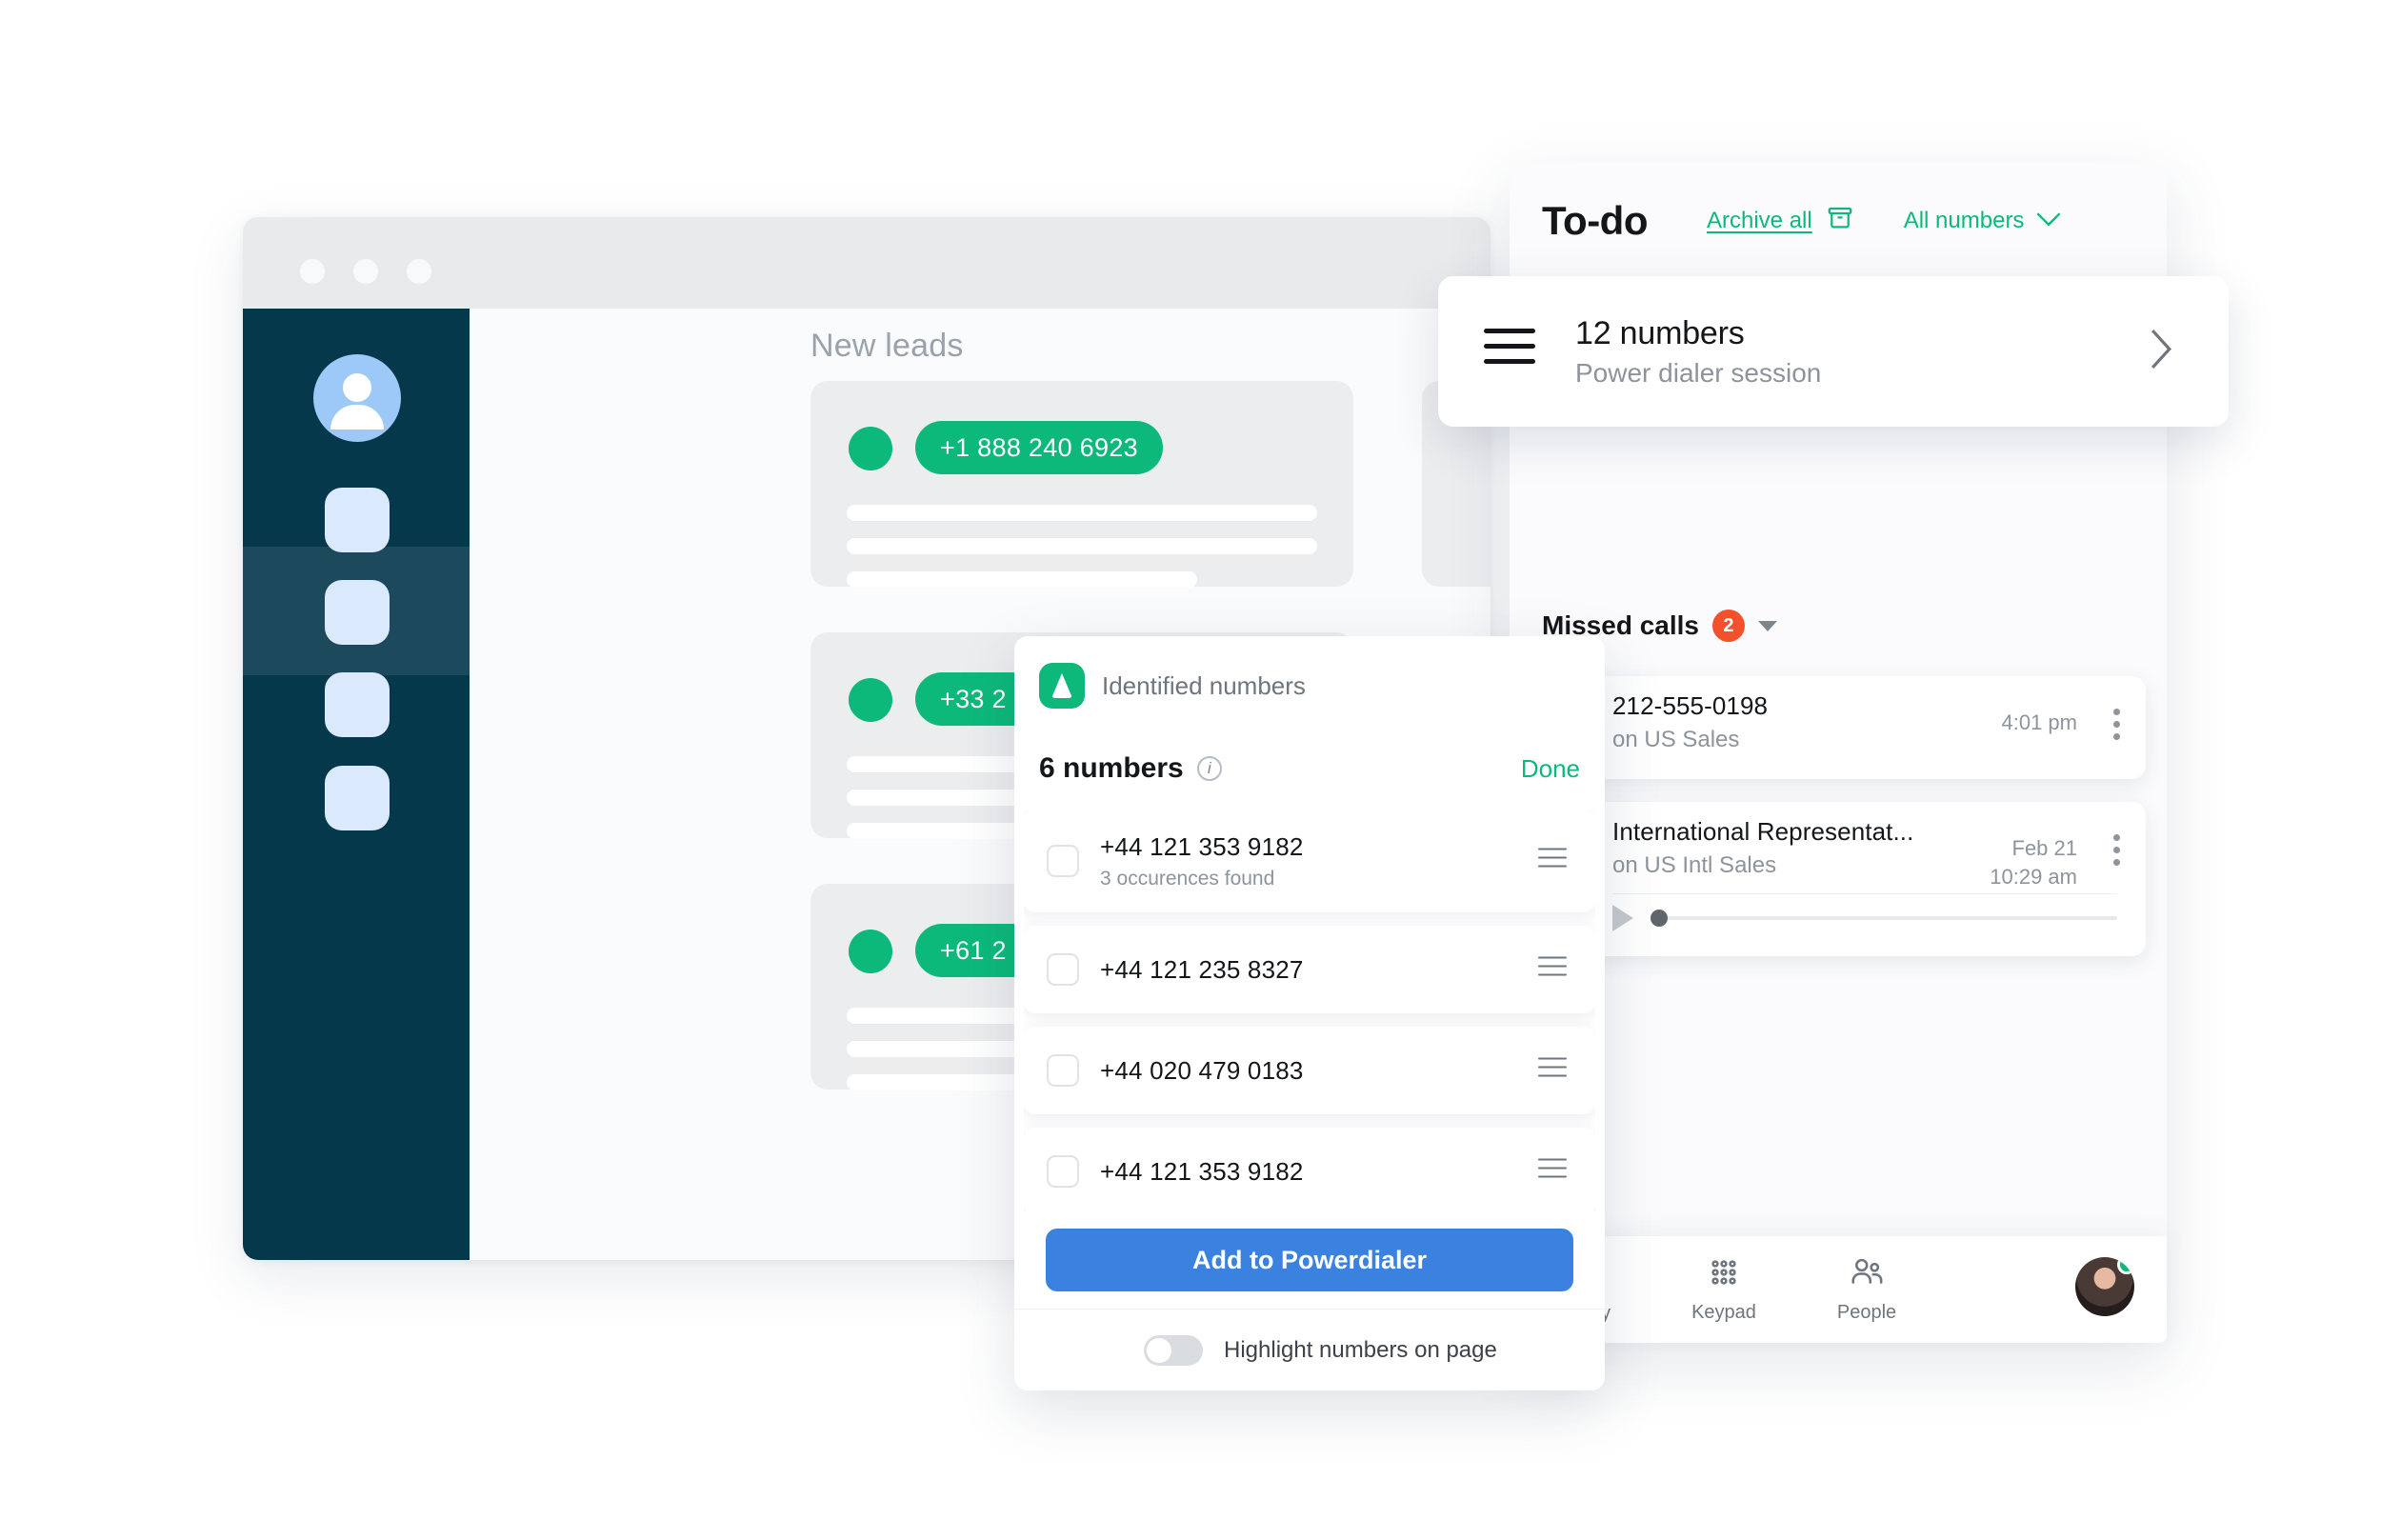  What do you see at coordinates (1361, 1349) in the screenshot?
I see `highlight-numbers-label: Highlight numbers on page` at bounding box center [1361, 1349].